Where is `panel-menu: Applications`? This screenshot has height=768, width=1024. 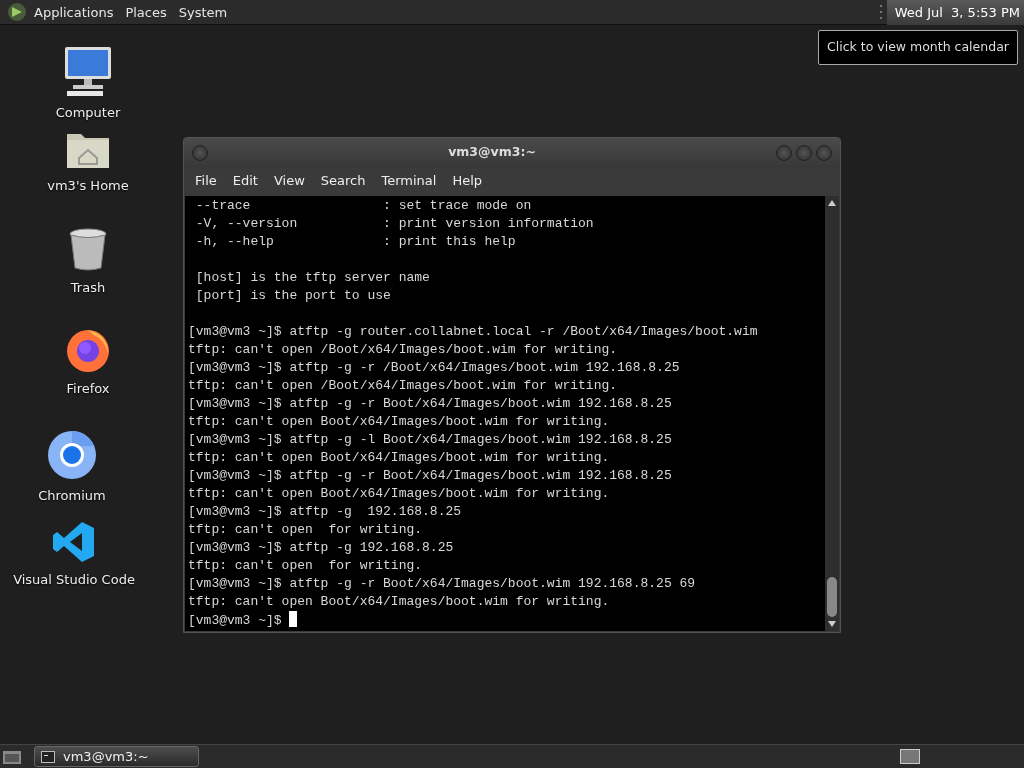 panel-menu: Applications is located at coordinates (74, 12).